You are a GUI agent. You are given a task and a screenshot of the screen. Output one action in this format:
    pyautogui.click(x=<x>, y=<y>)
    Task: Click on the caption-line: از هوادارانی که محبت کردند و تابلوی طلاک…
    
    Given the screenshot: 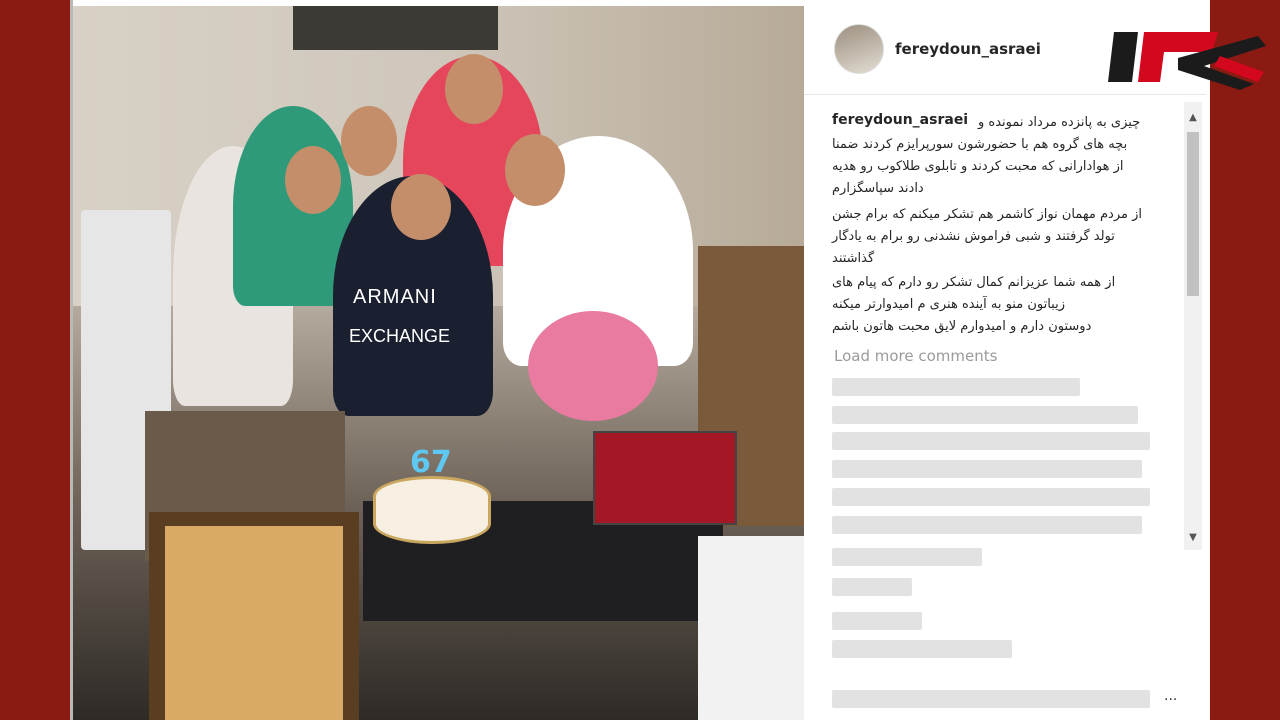 What is the action you would take?
    pyautogui.click(x=978, y=166)
    